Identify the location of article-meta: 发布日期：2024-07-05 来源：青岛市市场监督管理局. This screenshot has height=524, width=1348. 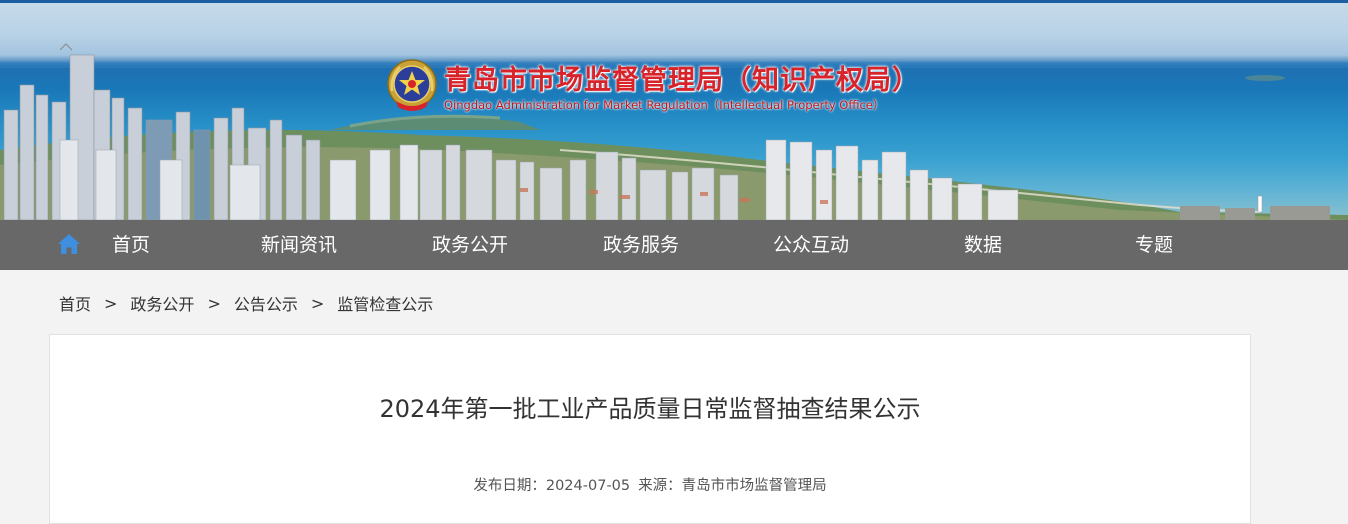
(650, 484).